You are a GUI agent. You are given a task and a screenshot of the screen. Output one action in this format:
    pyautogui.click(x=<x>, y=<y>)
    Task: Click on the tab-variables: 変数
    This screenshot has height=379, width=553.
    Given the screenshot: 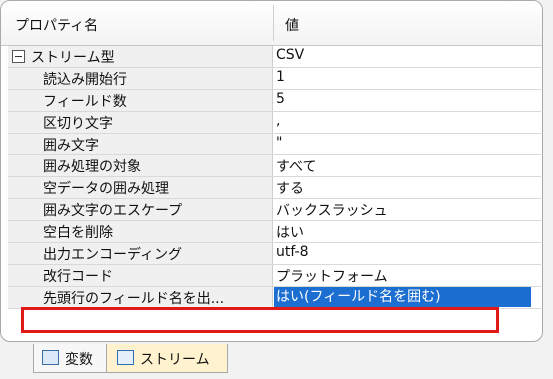 What is the action you would take?
    pyautogui.click(x=71, y=358)
    